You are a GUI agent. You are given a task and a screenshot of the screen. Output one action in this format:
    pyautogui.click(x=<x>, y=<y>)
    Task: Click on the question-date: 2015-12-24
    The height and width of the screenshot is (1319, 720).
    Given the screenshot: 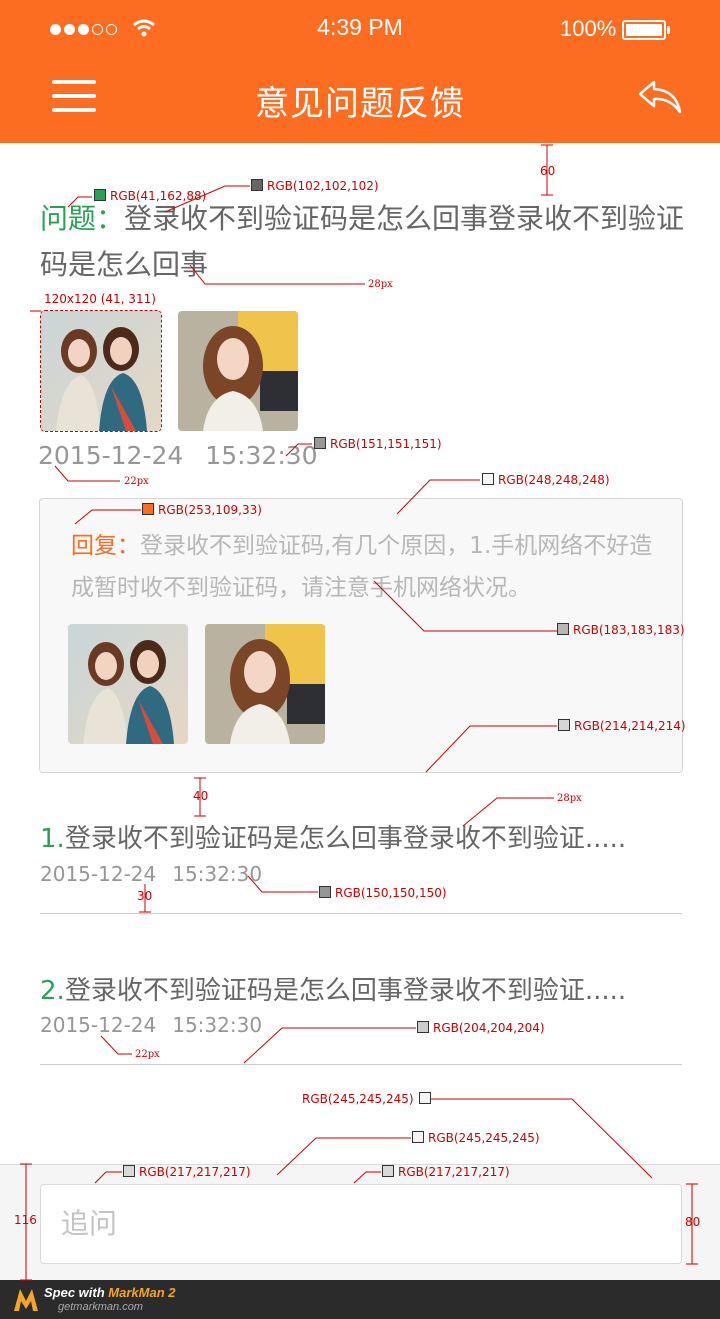 What is the action you would take?
    pyautogui.click(x=111, y=455)
    